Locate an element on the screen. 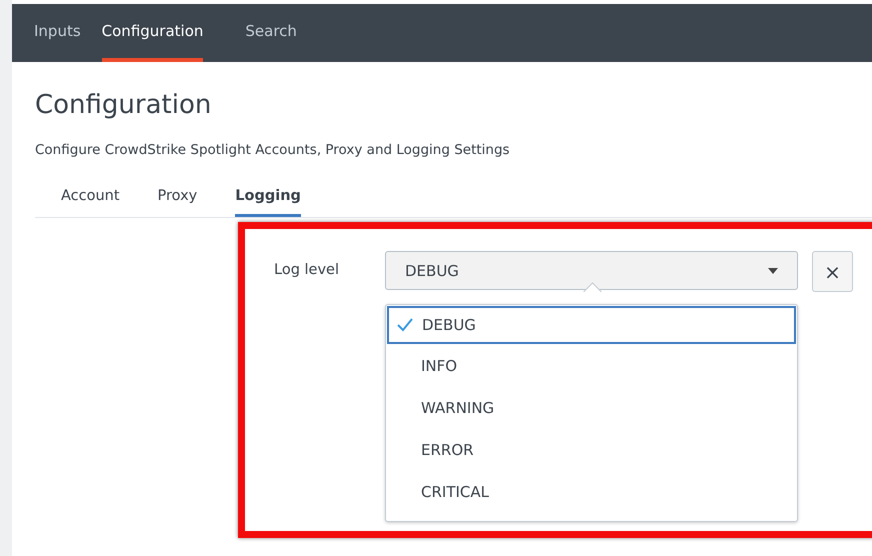 The width and height of the screenshot is (872, 556). dropdown-option: ERROR is located at coordinates (591, 450).